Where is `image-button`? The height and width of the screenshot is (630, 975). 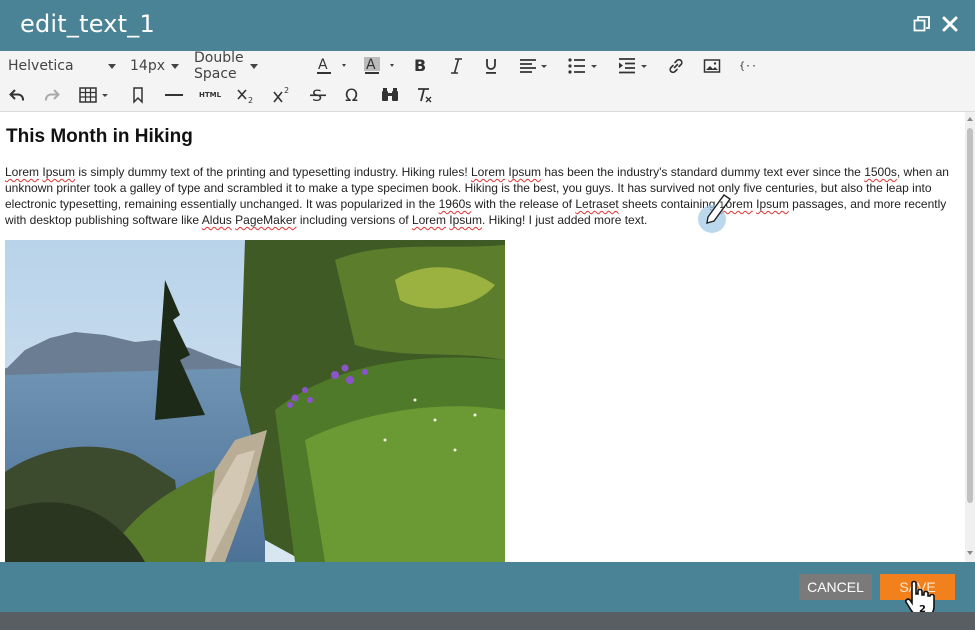
image-button is located at coordinates (712, 66).